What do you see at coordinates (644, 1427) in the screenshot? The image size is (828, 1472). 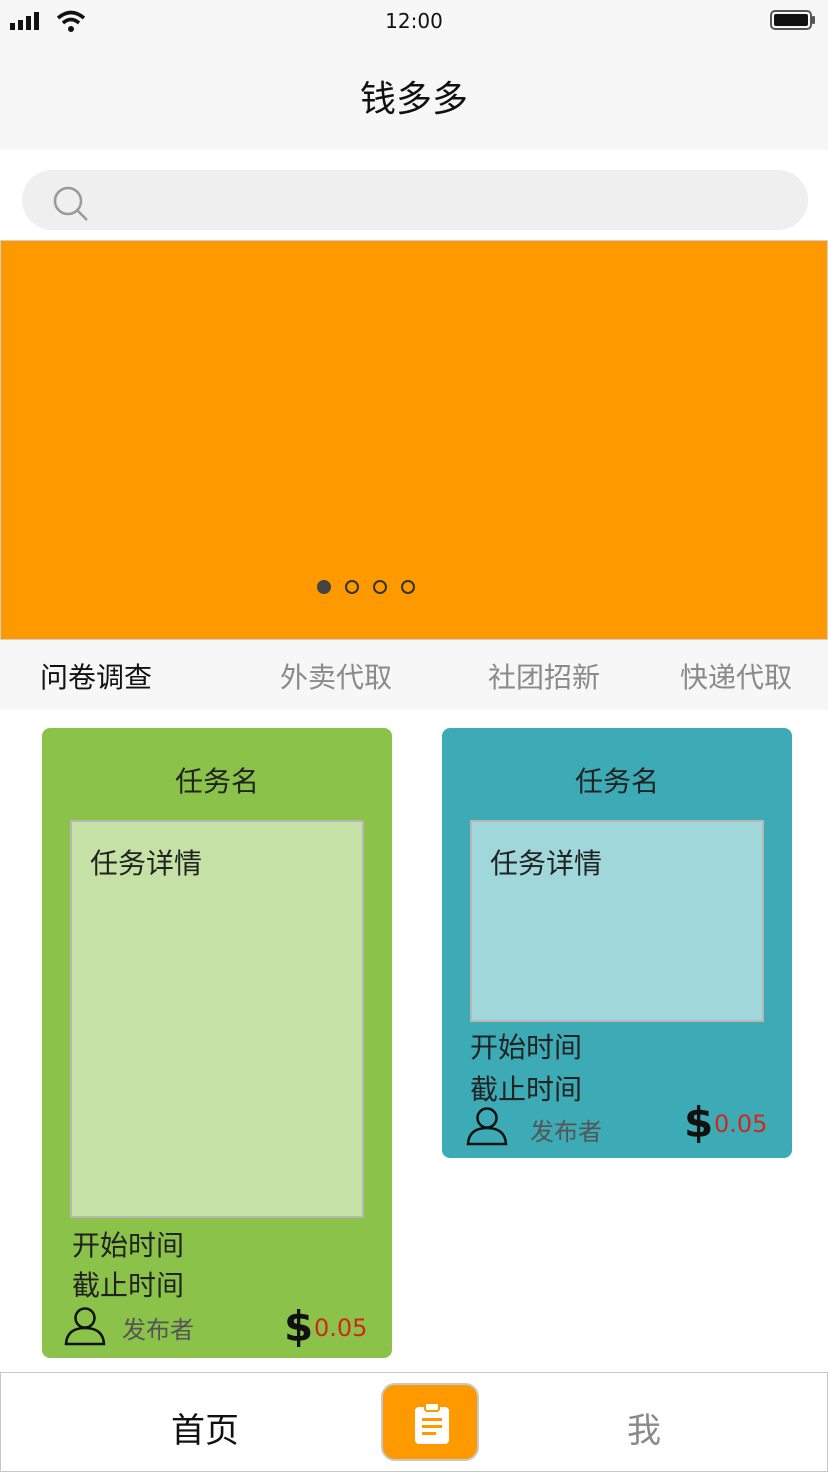 I see `tab-me: 我` at bounding box center [644, 1427].